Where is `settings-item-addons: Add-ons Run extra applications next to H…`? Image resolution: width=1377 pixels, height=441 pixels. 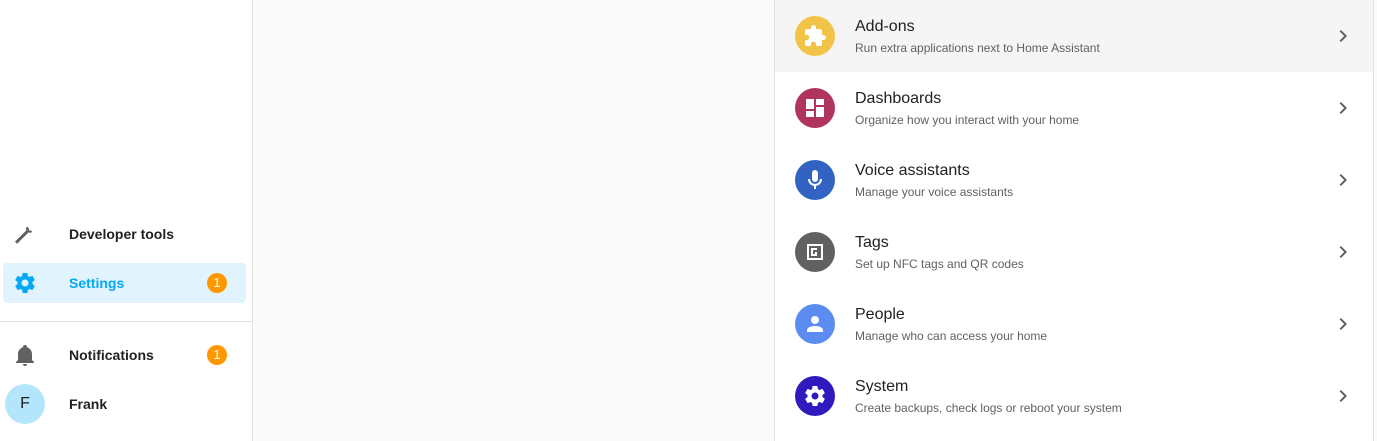
settings-item-addons: Add-ons Run extra applications next to H… is located at coordinates (1074, 36).